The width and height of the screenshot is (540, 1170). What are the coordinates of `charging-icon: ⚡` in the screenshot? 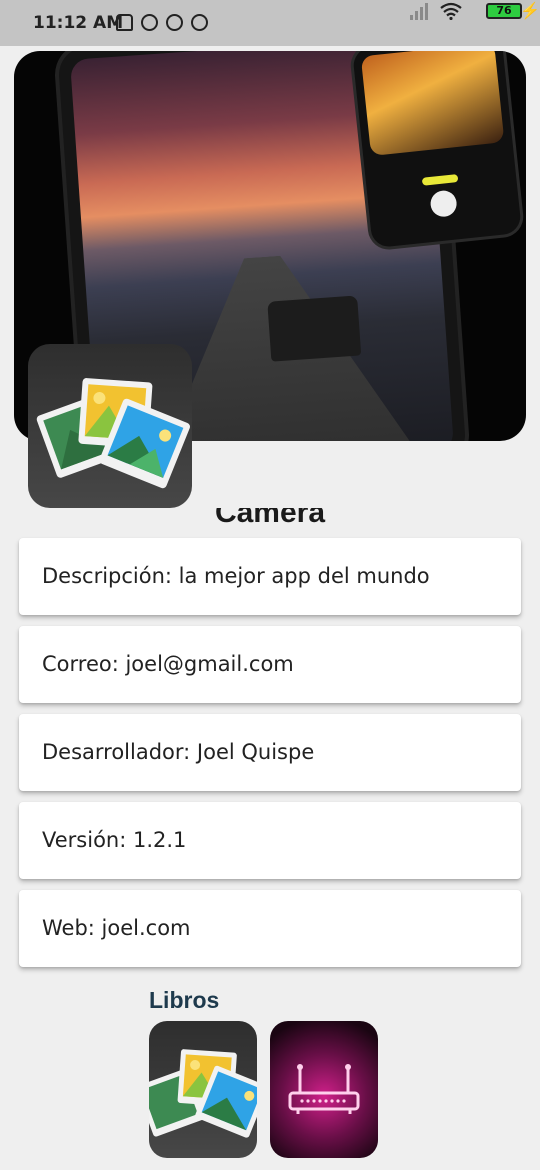 It's located at (530, 11).